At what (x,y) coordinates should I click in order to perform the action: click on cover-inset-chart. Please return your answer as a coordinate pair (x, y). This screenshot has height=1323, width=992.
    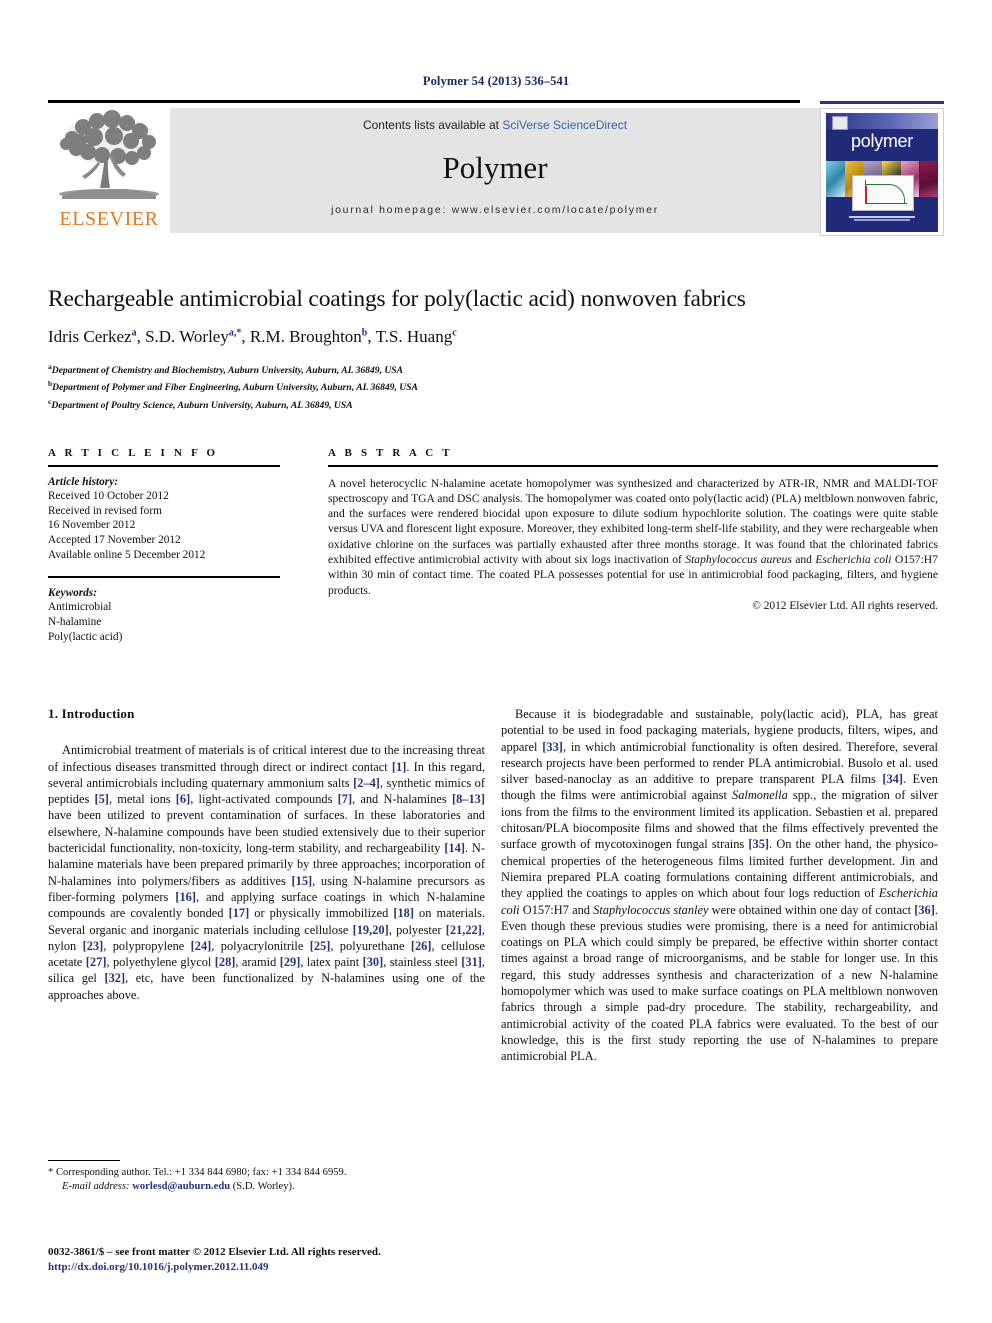
    Looking at the image, I should click on (883, 193).